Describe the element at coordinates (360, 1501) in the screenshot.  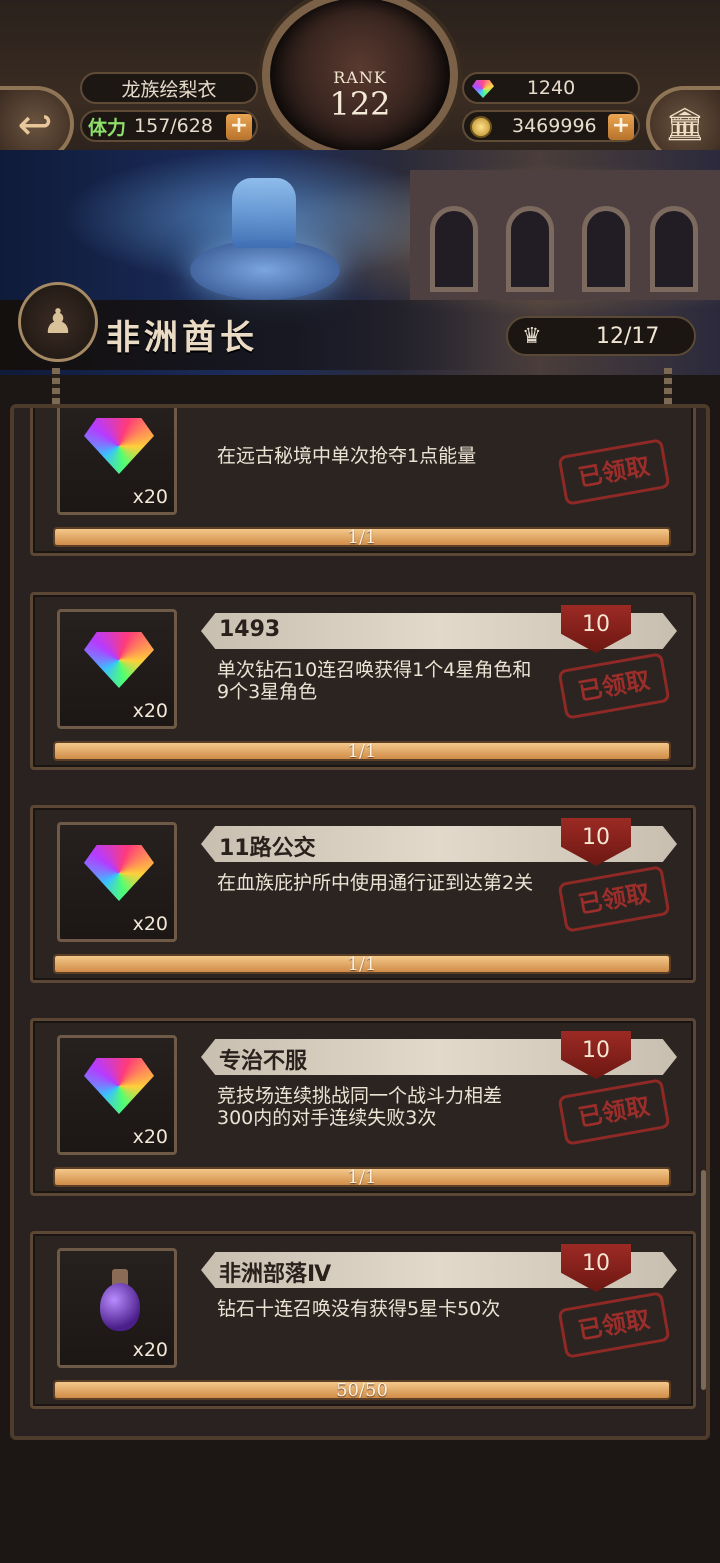
I see `bottom-background` at that location.